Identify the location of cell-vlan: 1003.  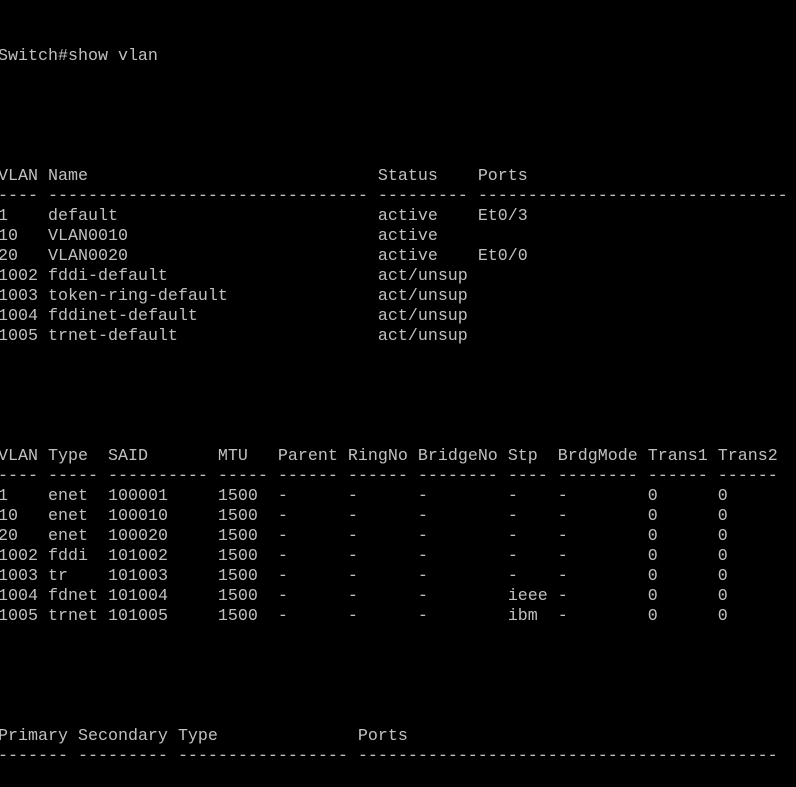
(24, 296).